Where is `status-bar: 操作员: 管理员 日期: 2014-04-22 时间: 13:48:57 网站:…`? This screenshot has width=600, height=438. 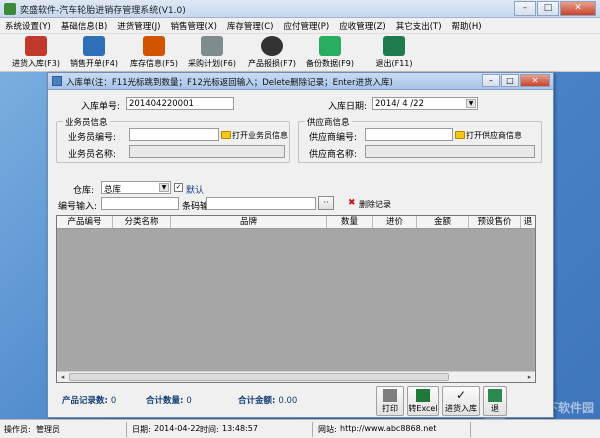 status-bar: 操作员: 管理员 日期: 2014-04-22 时间: 13:48:57 网站:… is located at coordinates (300, 428).